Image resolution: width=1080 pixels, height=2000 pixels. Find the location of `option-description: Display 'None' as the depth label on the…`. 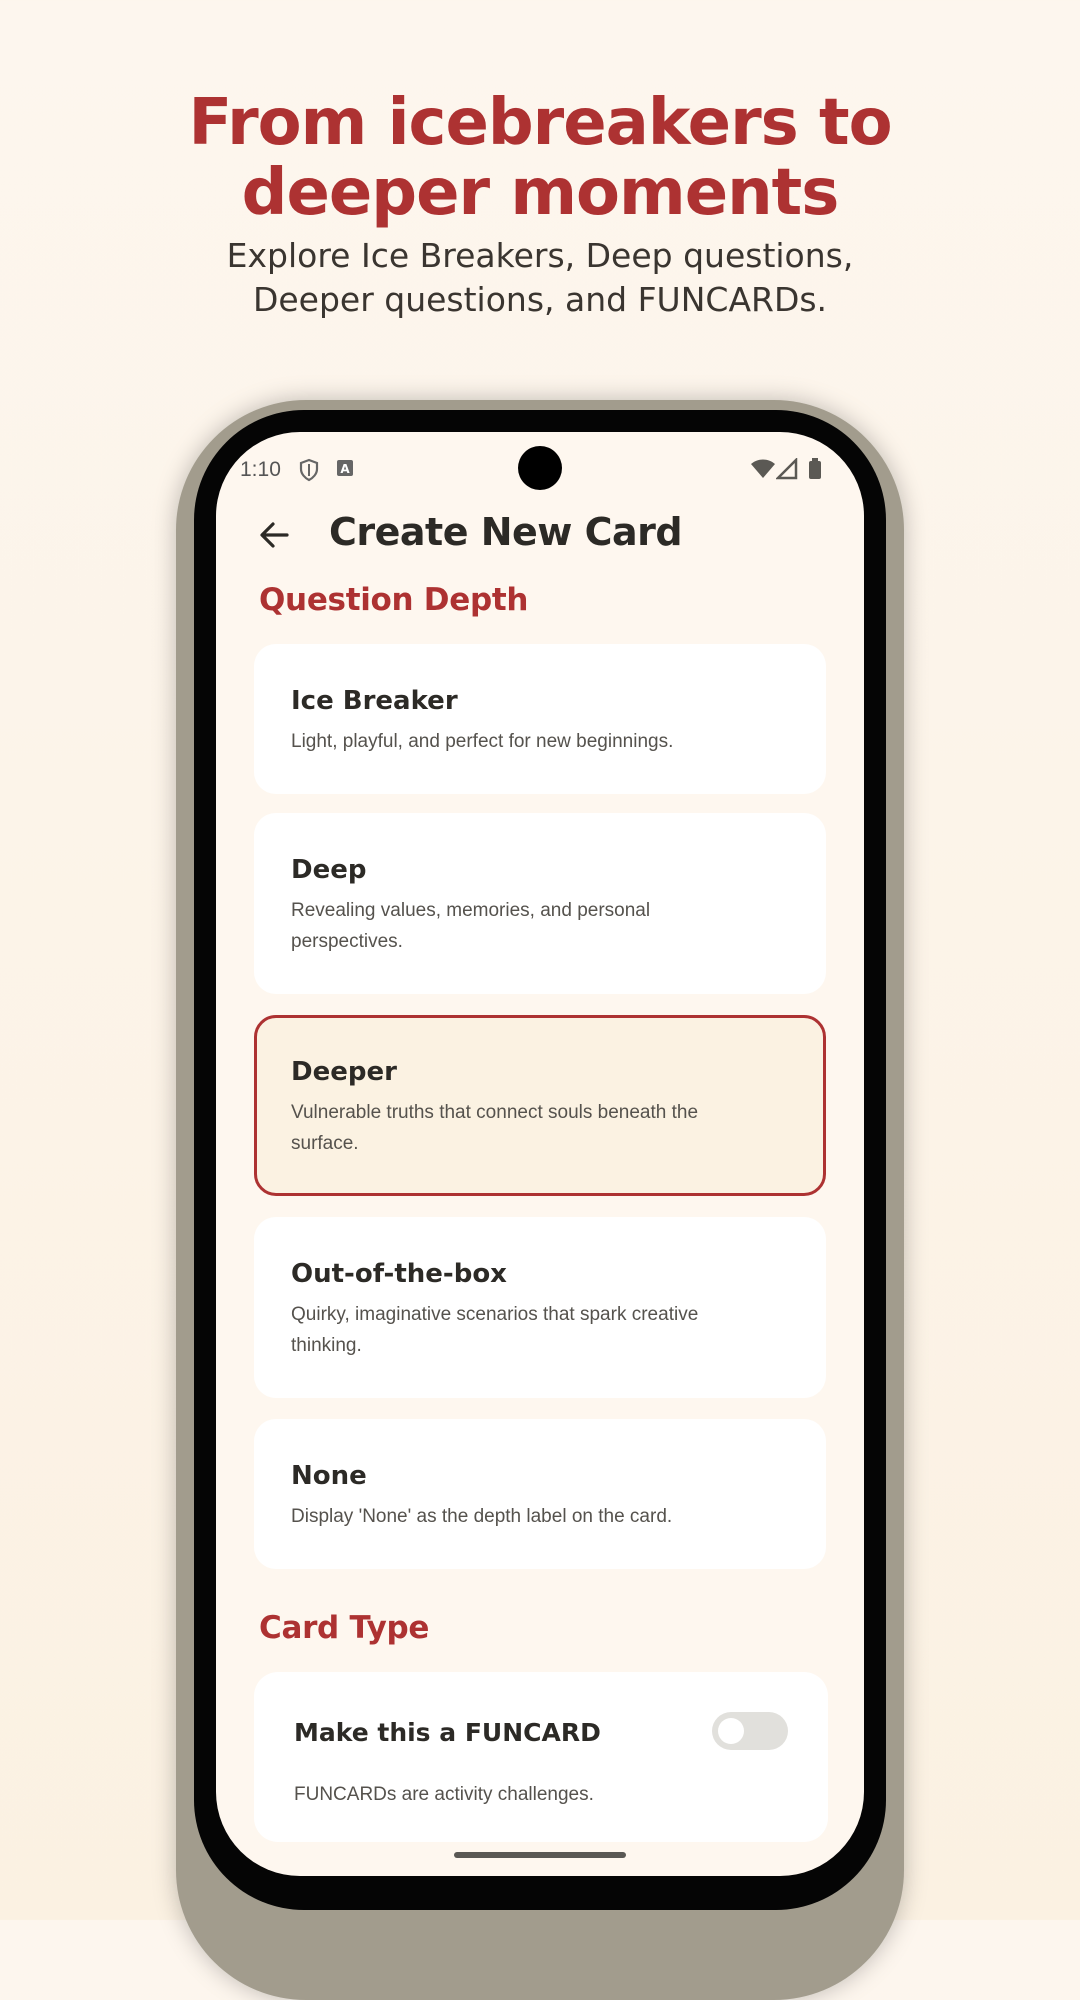

option-description: Display 'None' as the depth label on the… is located at coordinates (482, 1516).